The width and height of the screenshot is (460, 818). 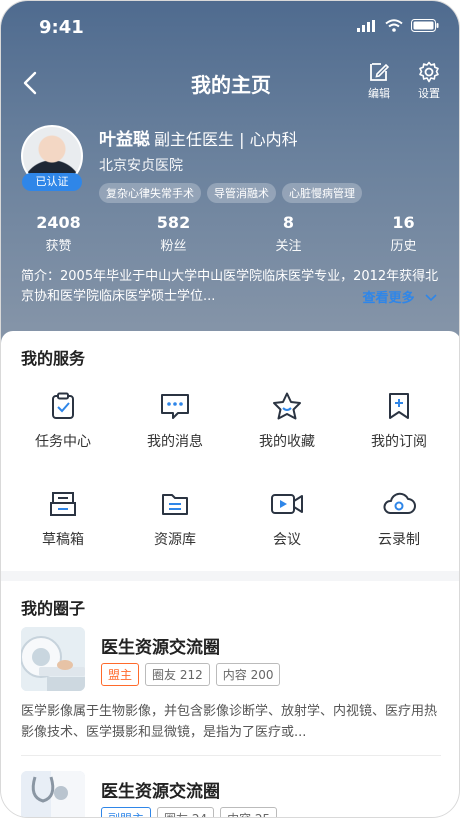 What do you see at coordinates (399, 406) in the screenshot?
I see `bookmark-icon` at bounding box center [399, 406].